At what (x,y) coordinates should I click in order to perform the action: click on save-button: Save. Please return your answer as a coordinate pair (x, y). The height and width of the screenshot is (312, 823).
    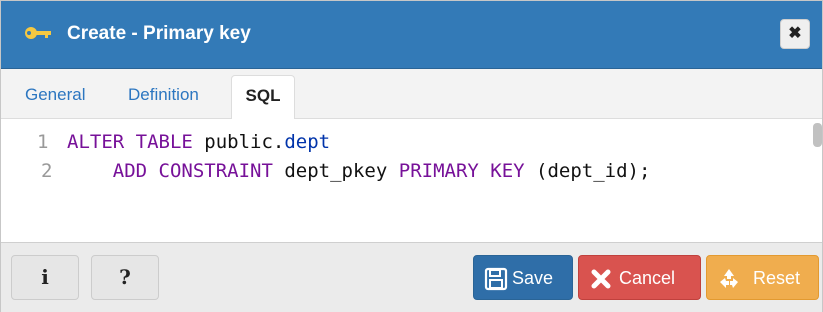
    Looking at the image, I should click on (523, 277).